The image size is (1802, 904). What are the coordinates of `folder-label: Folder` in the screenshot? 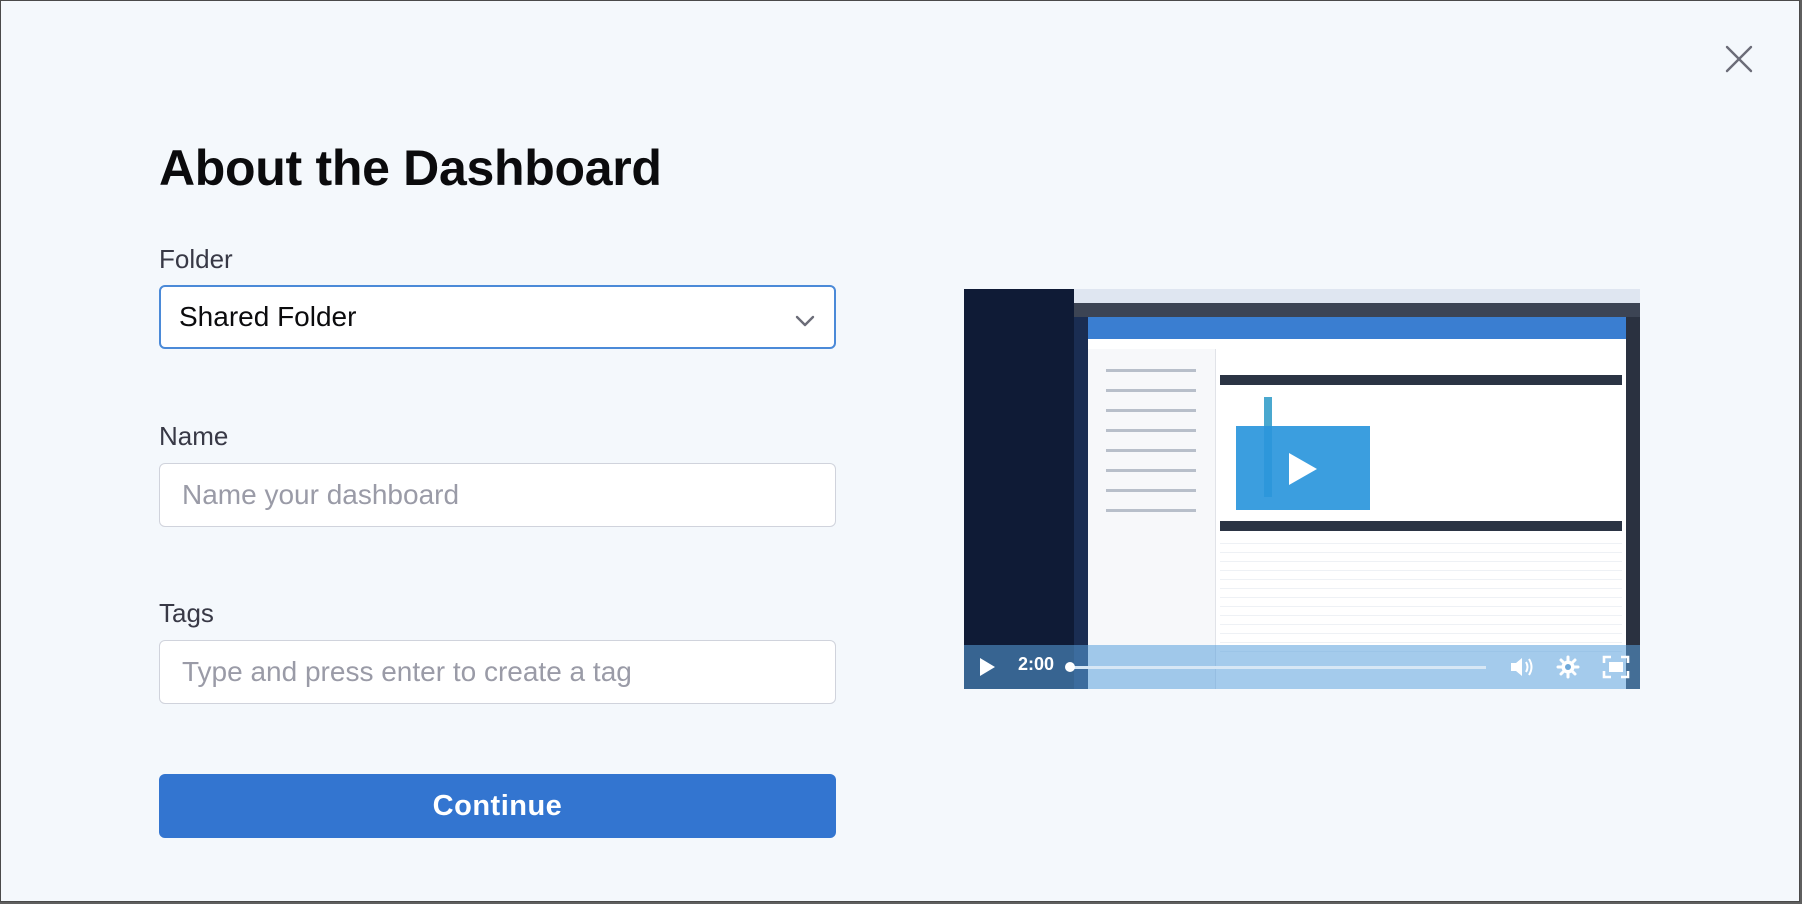 It's located at (196, 259).